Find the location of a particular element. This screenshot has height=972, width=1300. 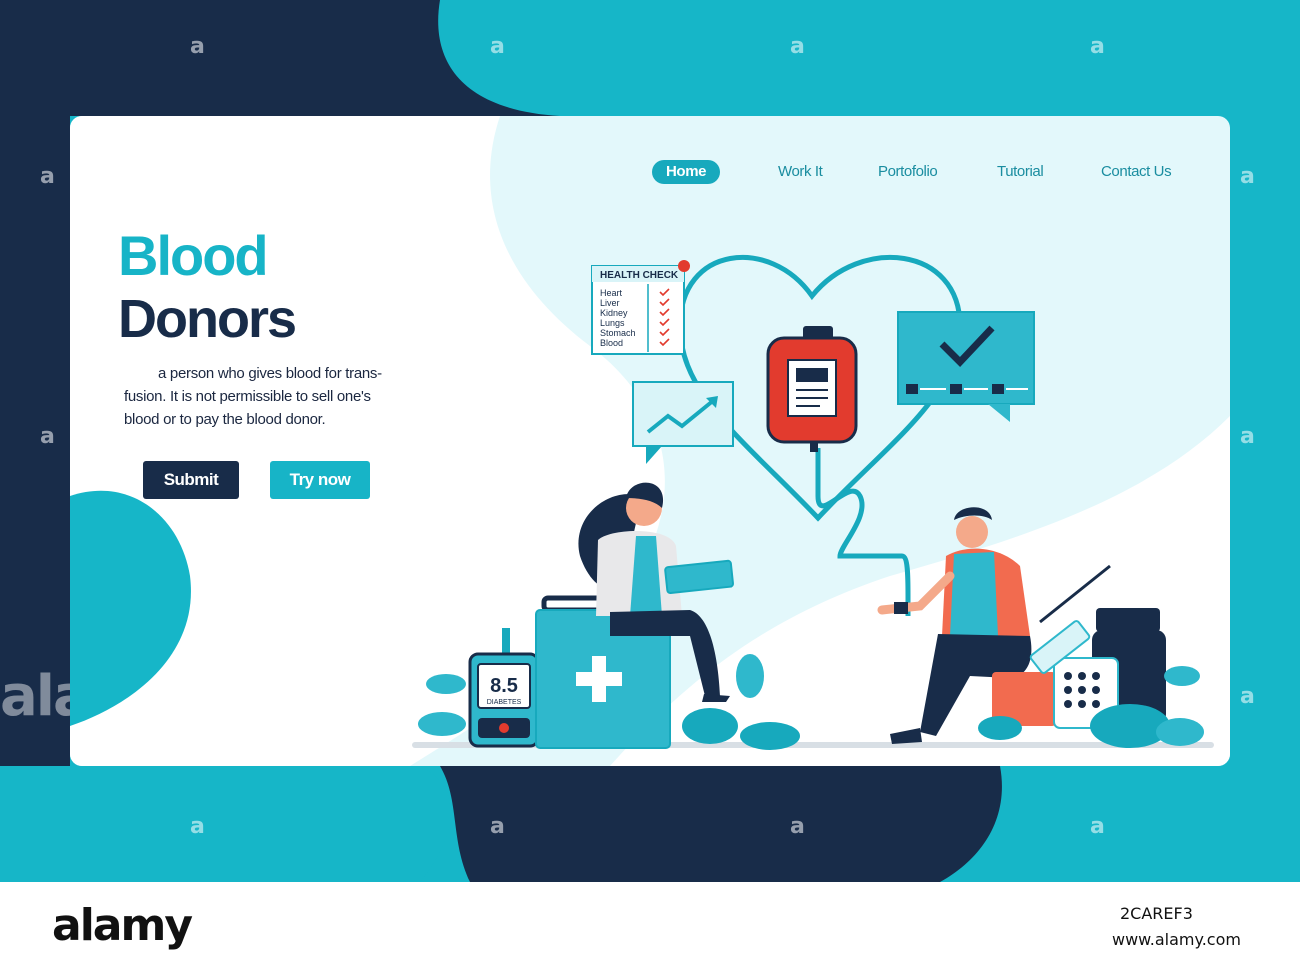

glucose-meter-icon: 8.5 DIABETES is located at coordinates (504, 688).